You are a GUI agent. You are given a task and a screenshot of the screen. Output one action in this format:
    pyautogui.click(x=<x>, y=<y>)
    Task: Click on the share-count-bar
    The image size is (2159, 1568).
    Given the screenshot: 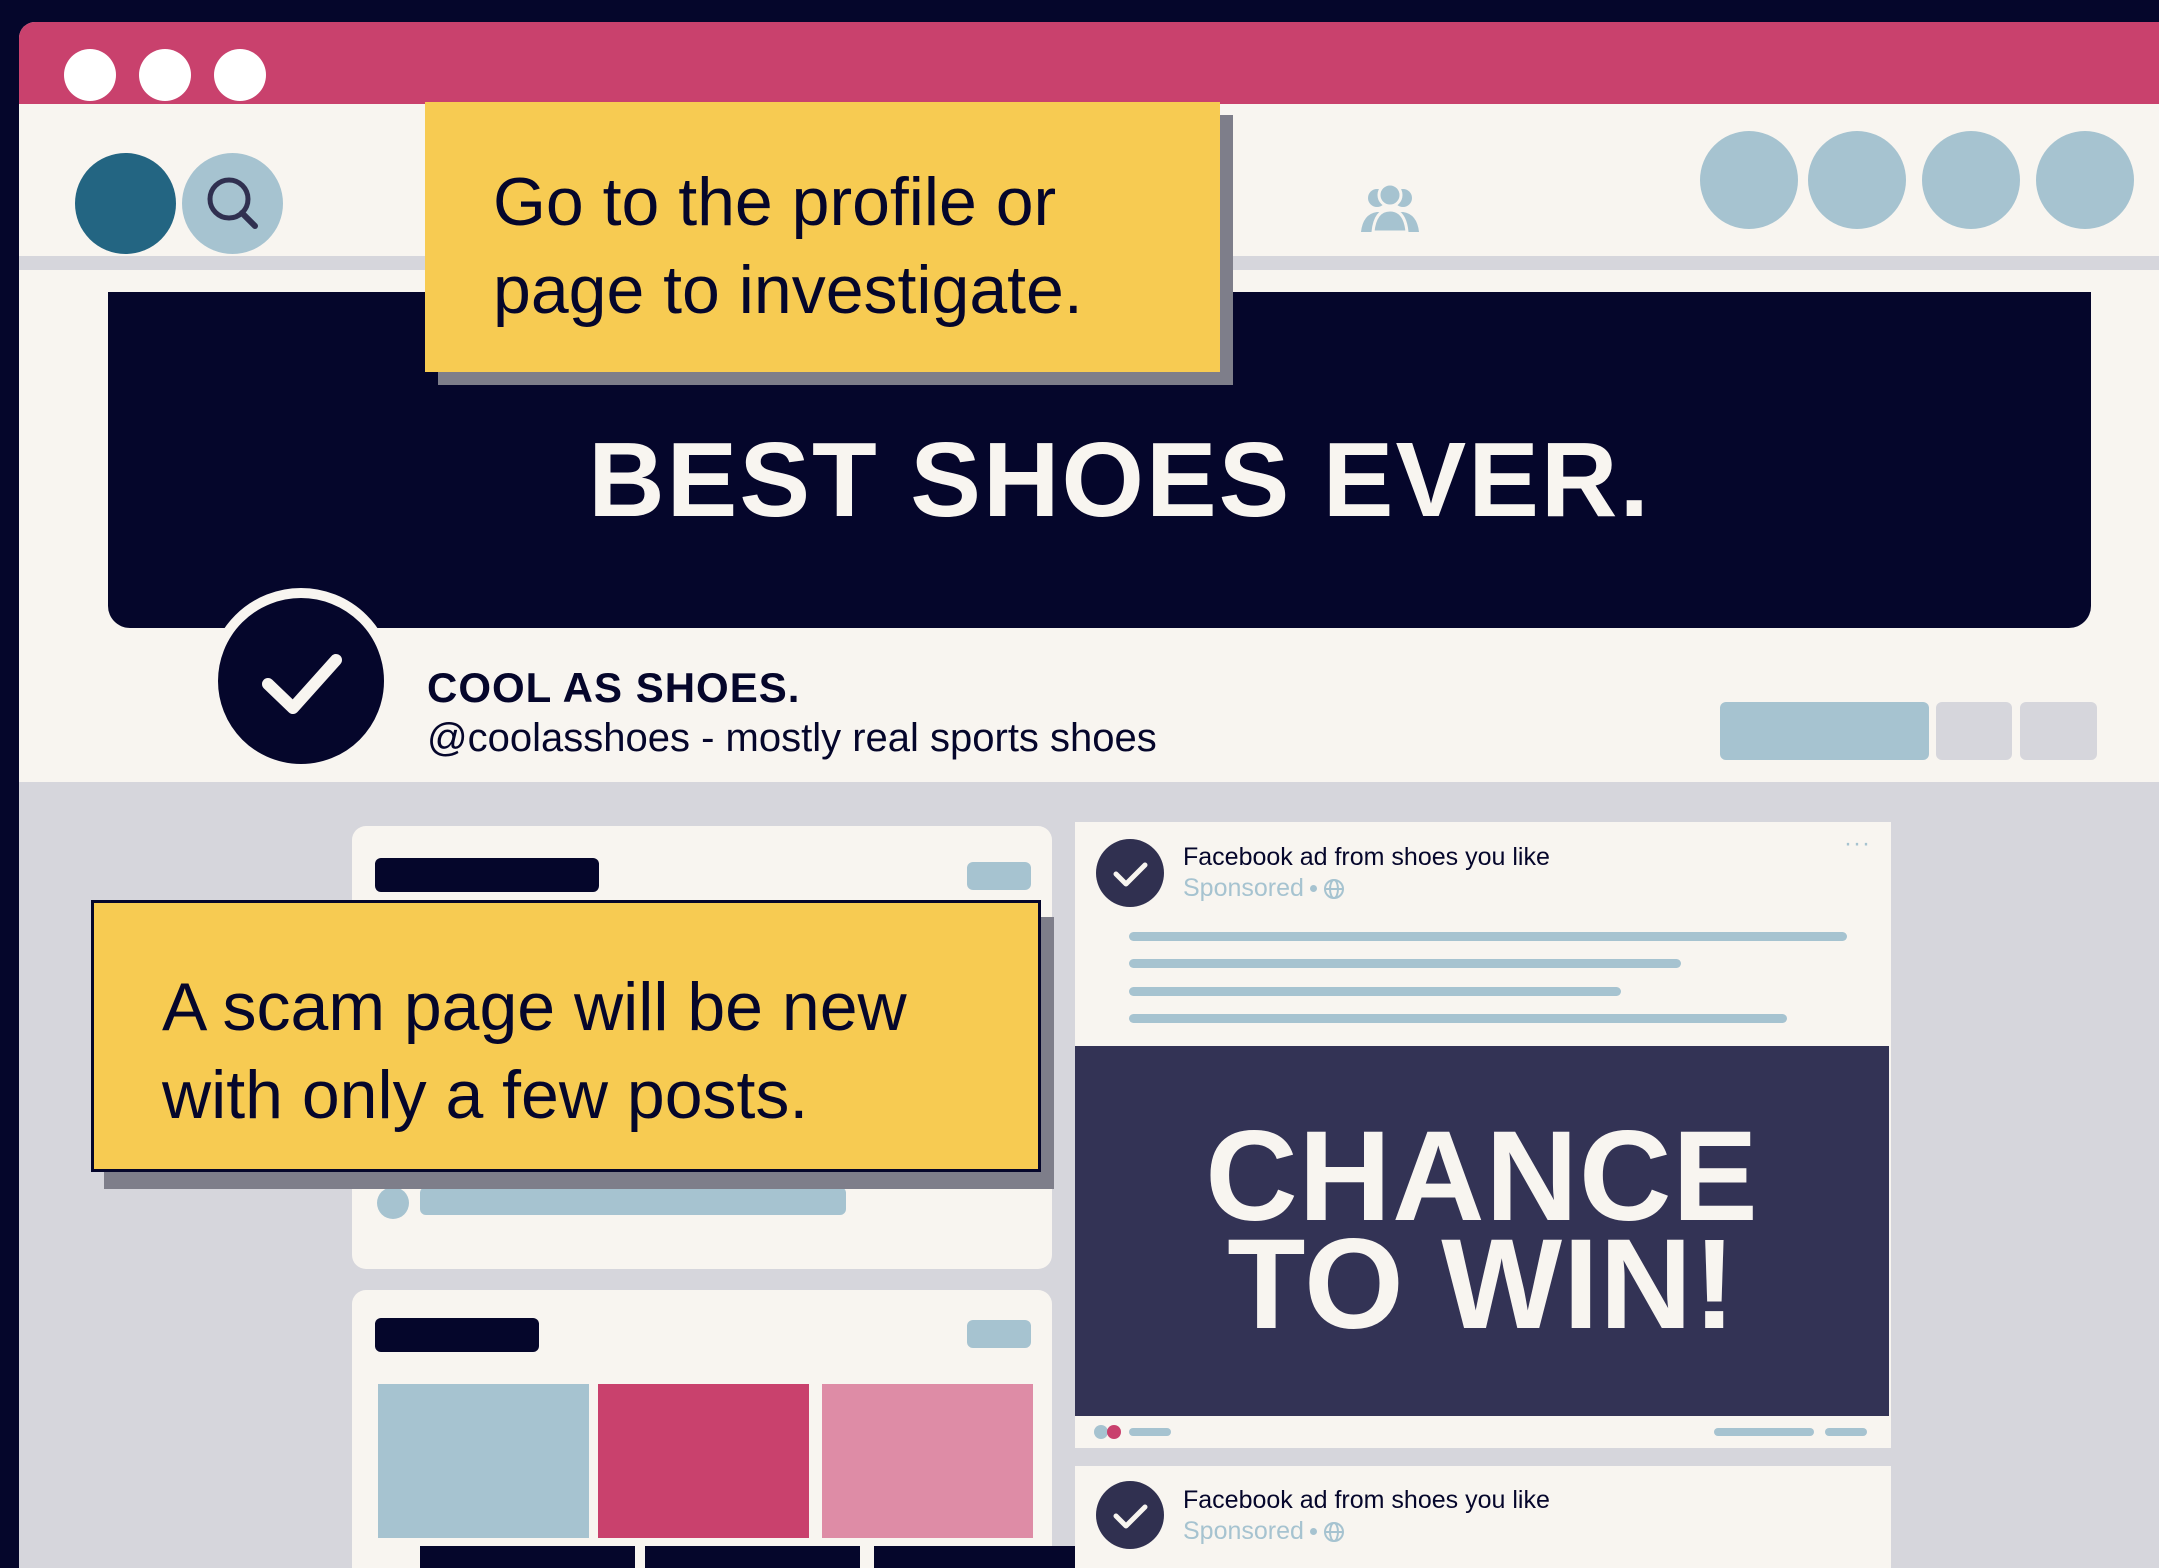 What is the action you would take?
    pyautogui.click(x=1846, y=1432)
    